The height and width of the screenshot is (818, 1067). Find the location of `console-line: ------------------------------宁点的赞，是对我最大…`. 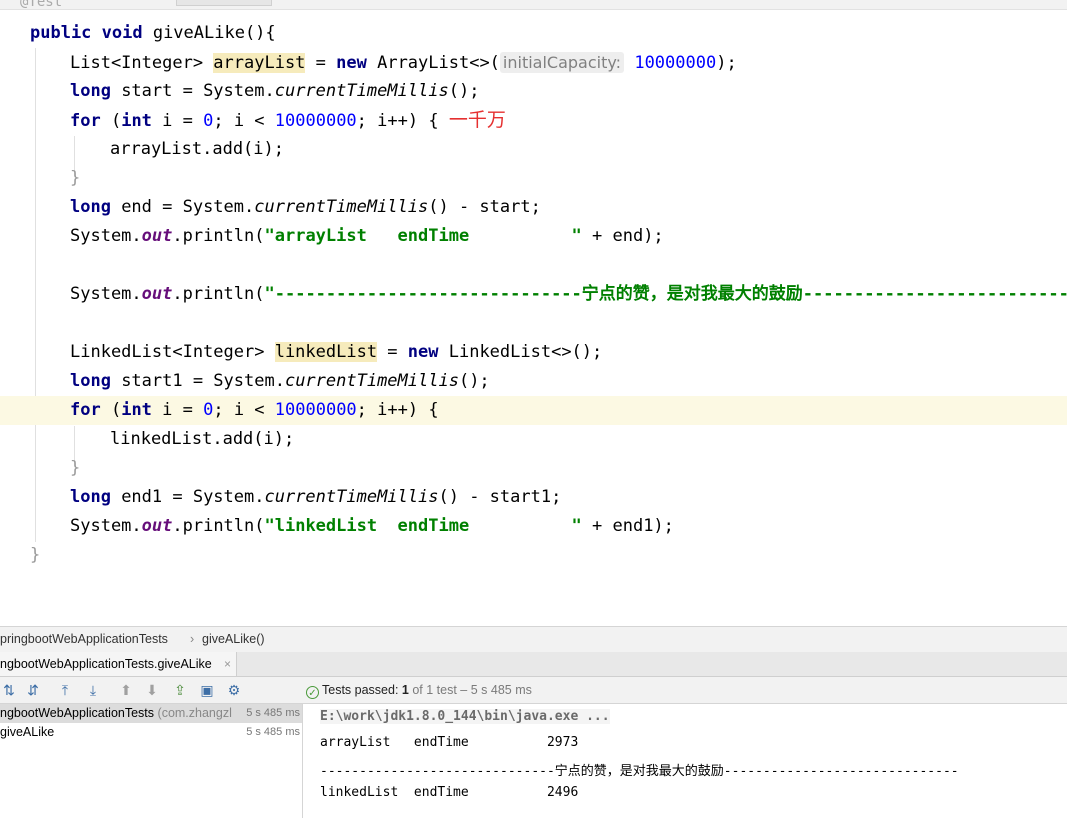

console-line: ------------------------------宁点的赞，是对我最大… is located at coordinates (639, 771).